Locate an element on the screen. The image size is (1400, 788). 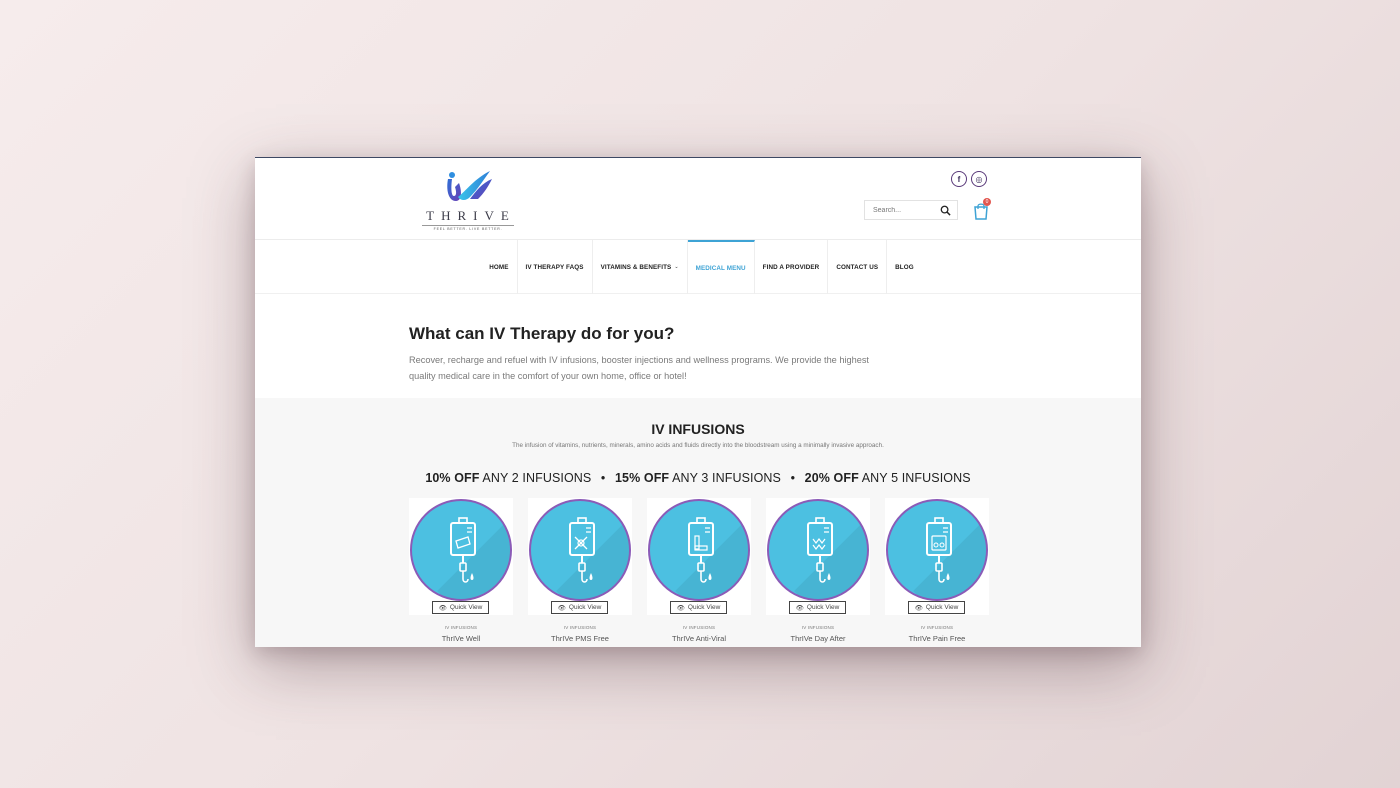
search-input is located at coordinates (907, 210).